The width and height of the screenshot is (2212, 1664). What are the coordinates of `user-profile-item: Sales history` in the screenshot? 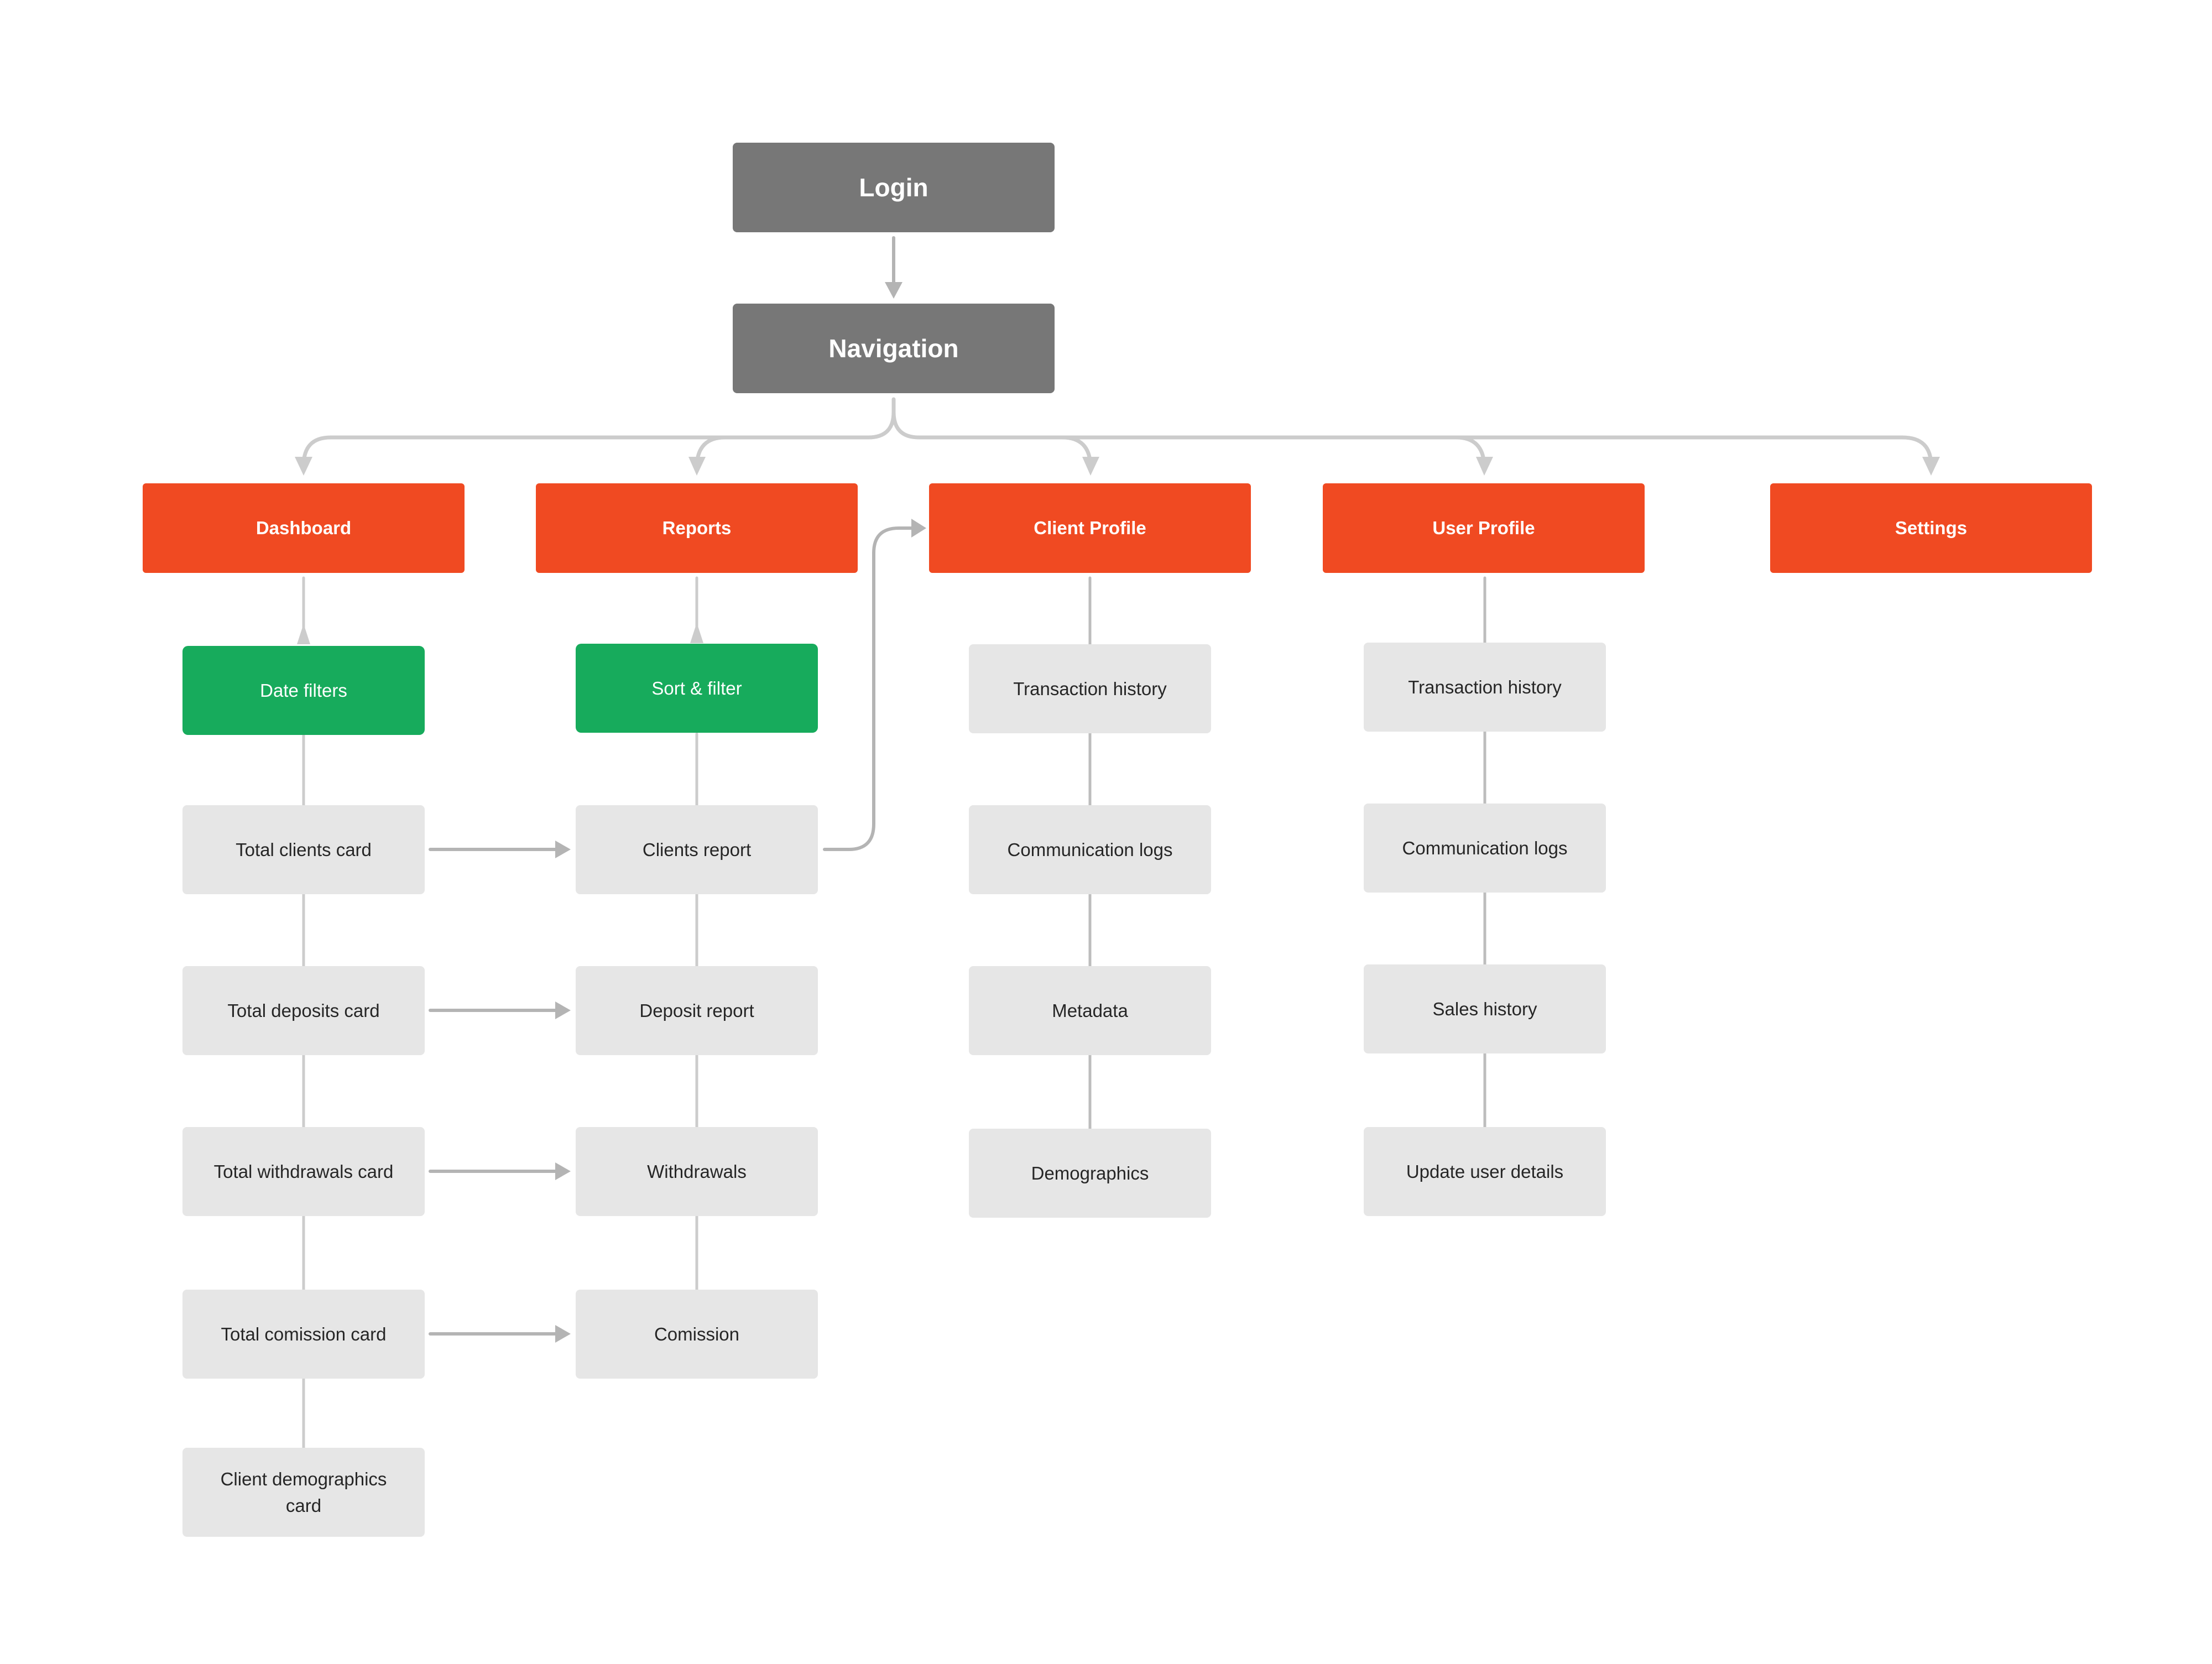 It's located at (1485, 1008).